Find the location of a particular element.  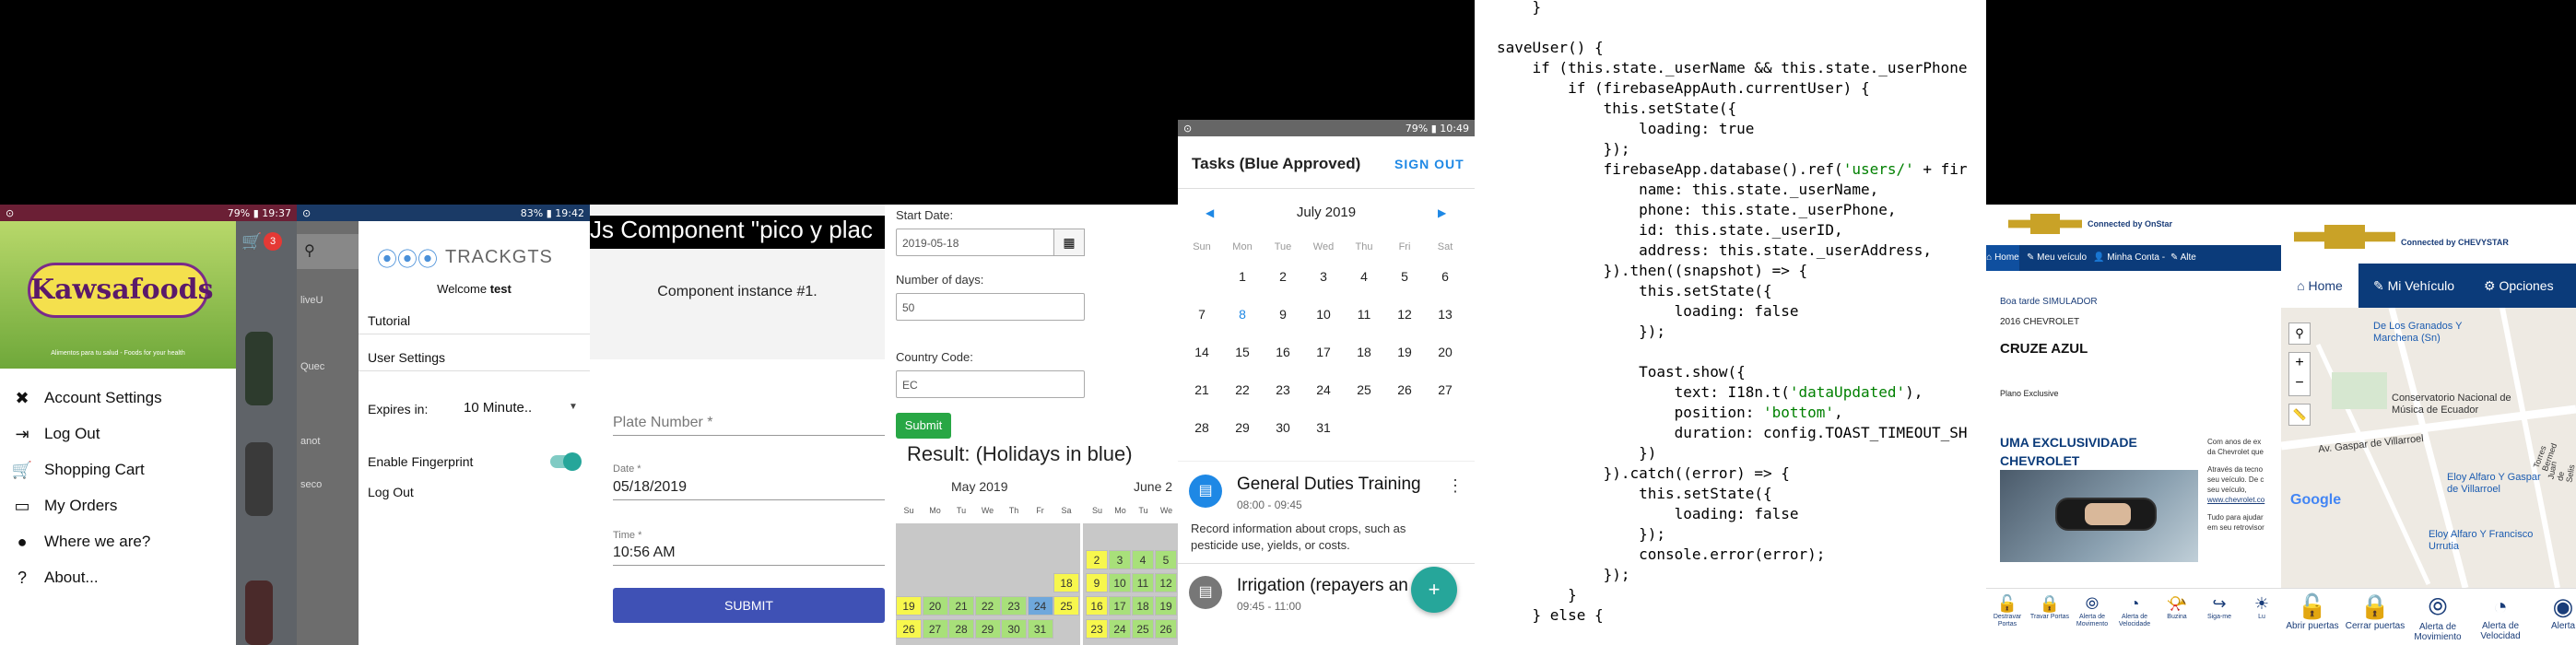

plate-input: Plate Number * is located at coordinates (663, 423).